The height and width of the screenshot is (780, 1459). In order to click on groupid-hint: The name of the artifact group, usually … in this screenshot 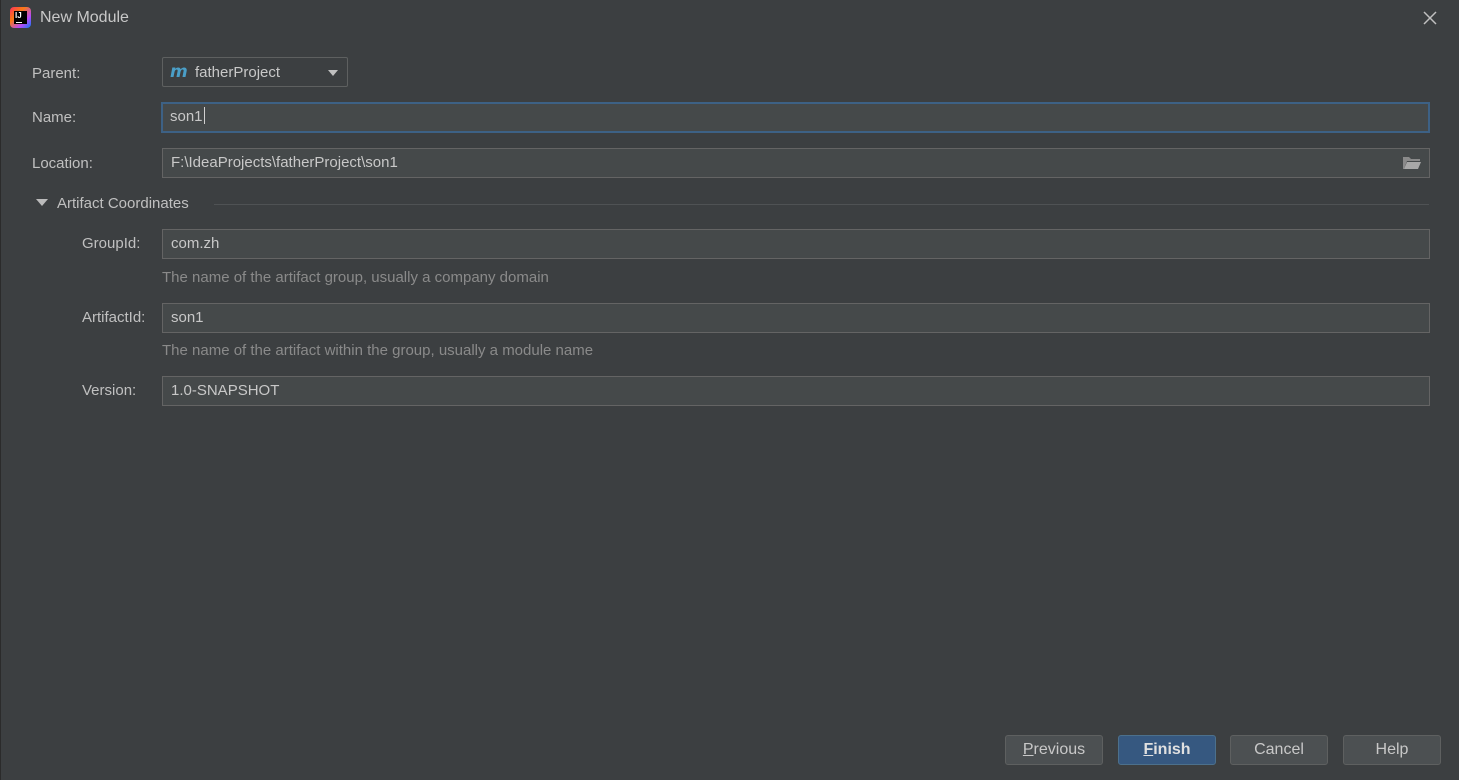, I will do `click(355, 277)`.